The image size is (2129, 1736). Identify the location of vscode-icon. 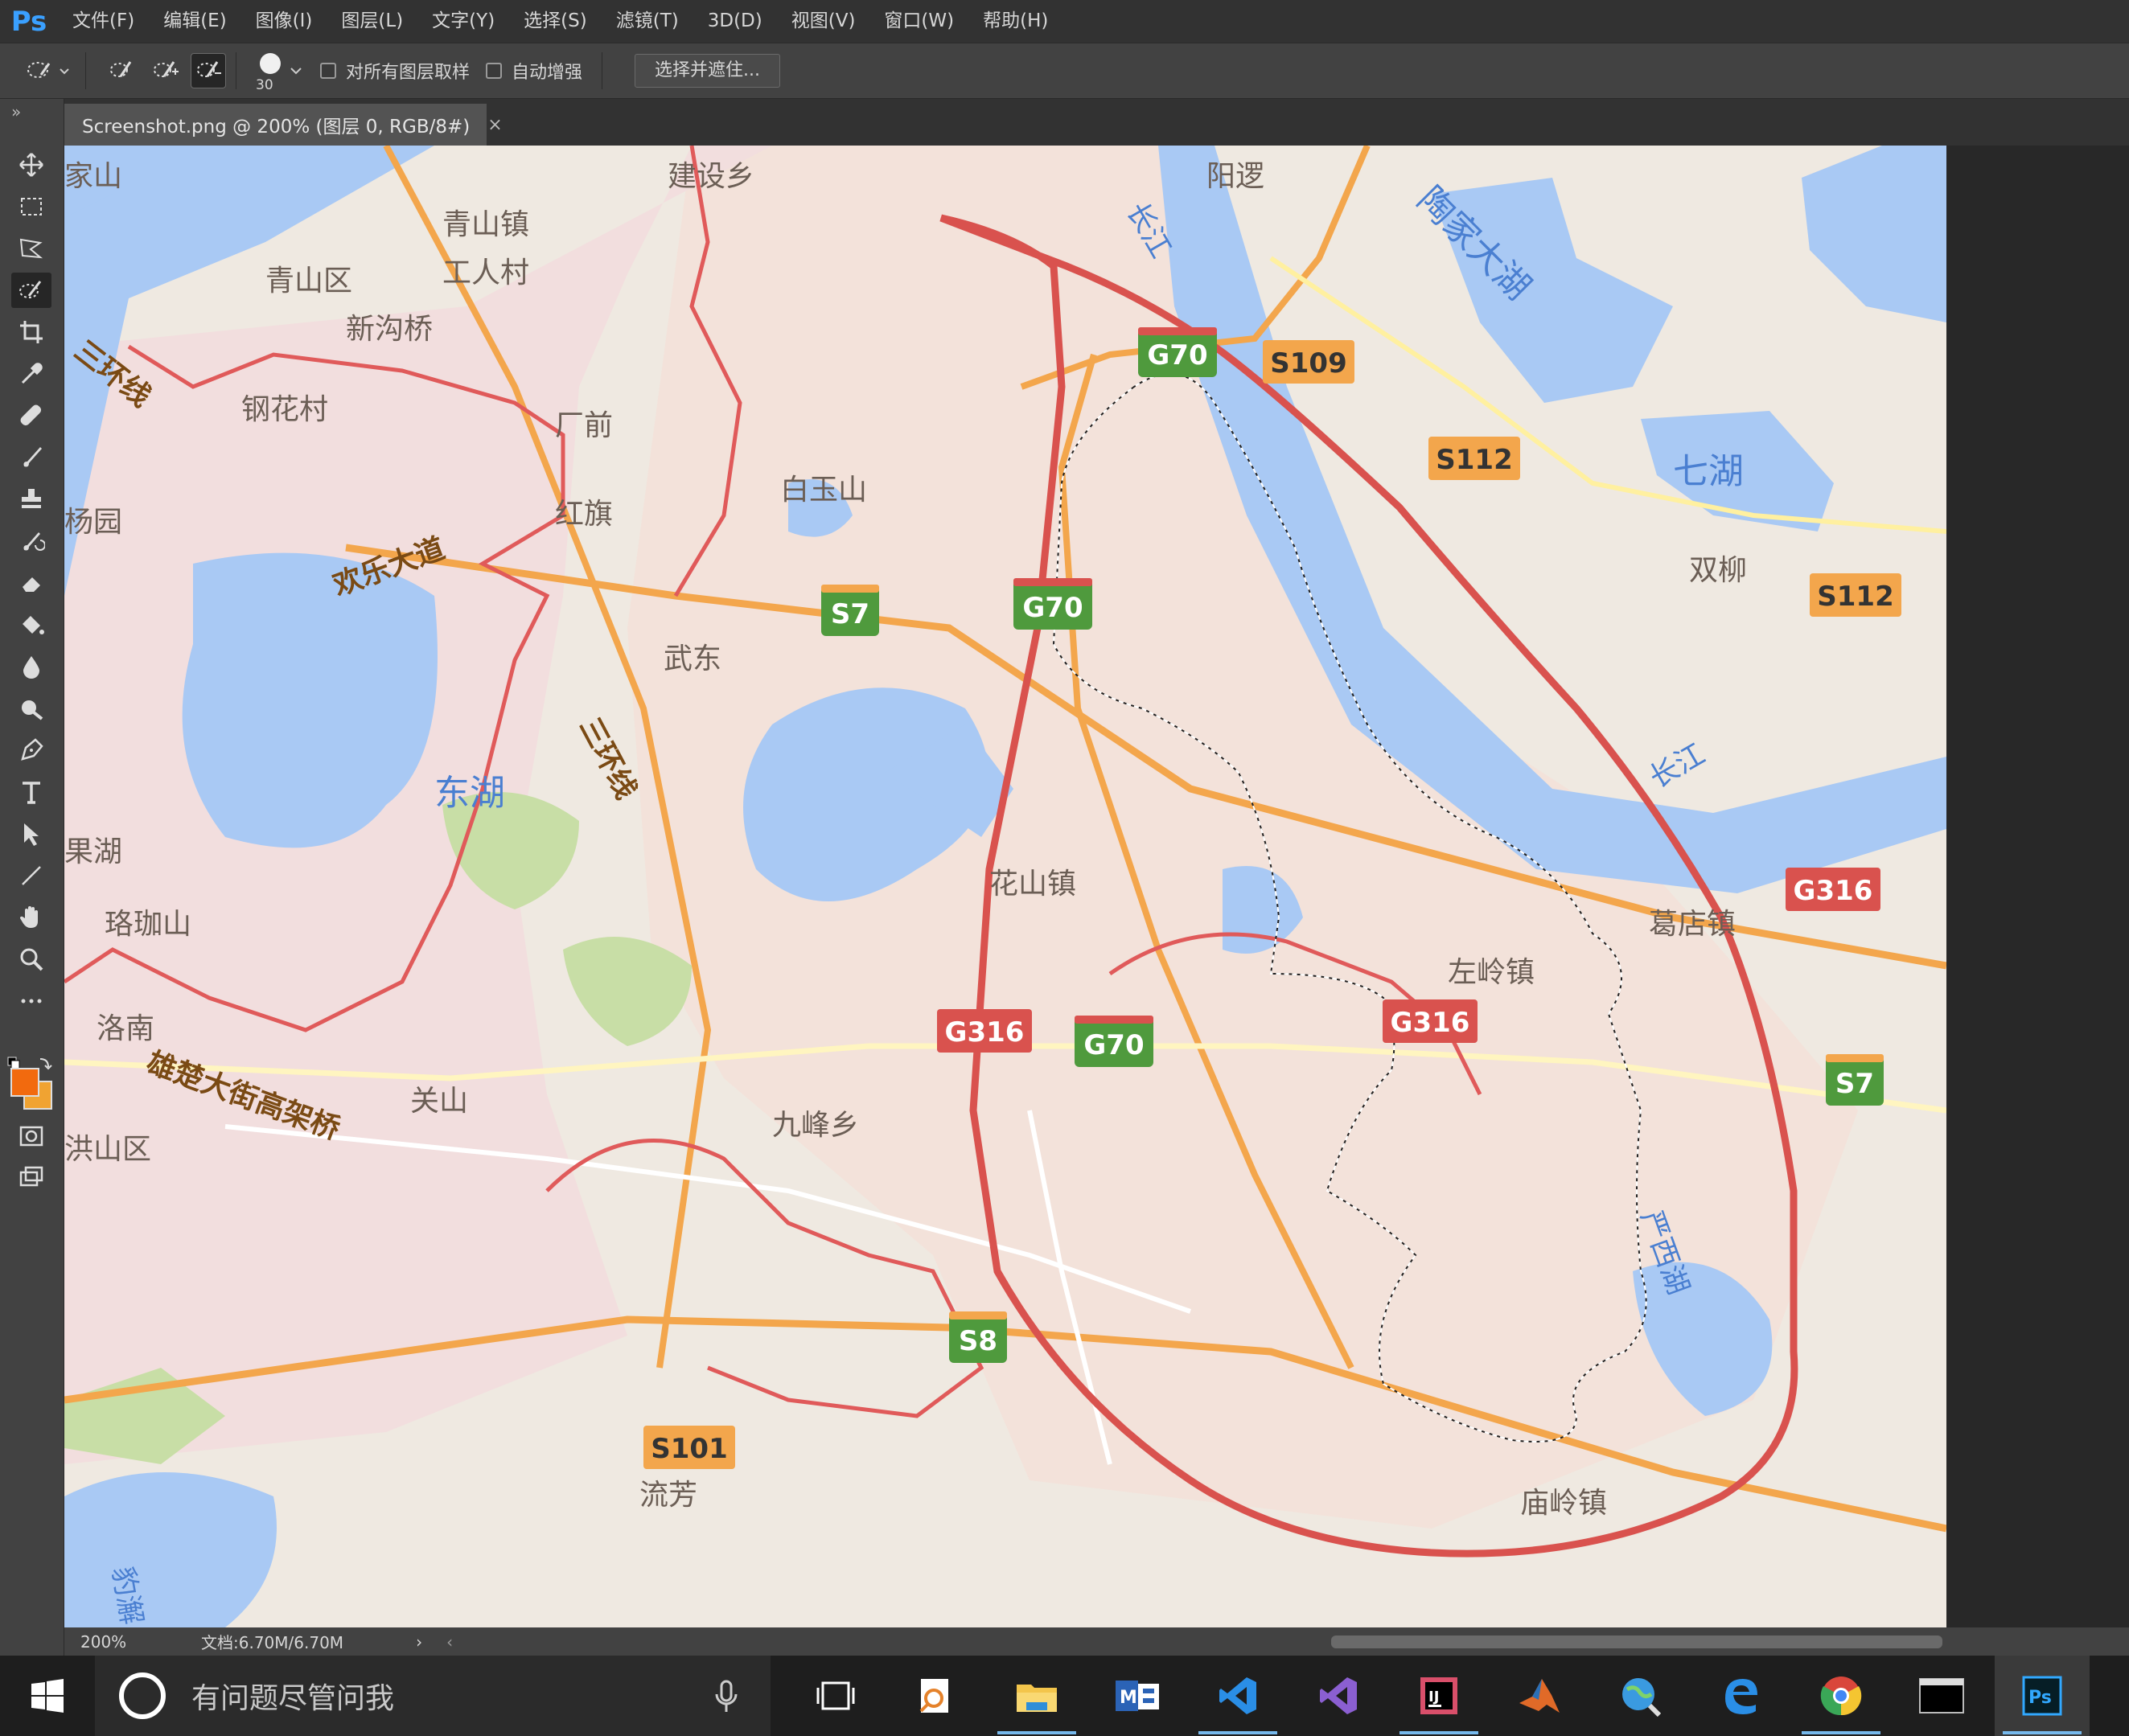
(1237, 1695).